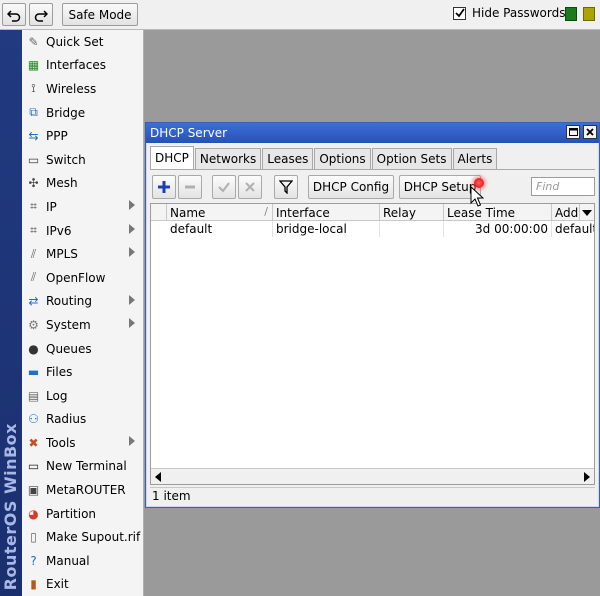 The width and height of the screenshot is (600, 596). What do you see at coordinates (57, 136) in the screenshot?
I see `sidebar-item-label: PPP` at bounding box center [57, 136].